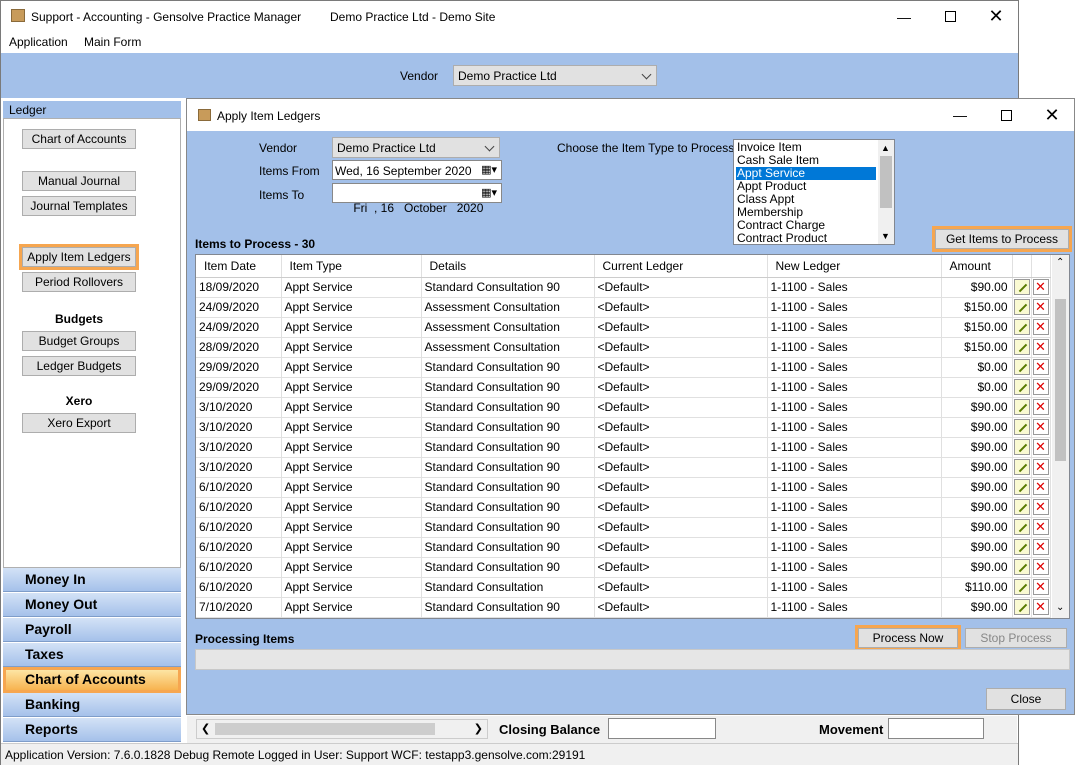 The height and width of the screenshot is (765, 1076). I want to click on scroll-thumb, so click(325, 729).